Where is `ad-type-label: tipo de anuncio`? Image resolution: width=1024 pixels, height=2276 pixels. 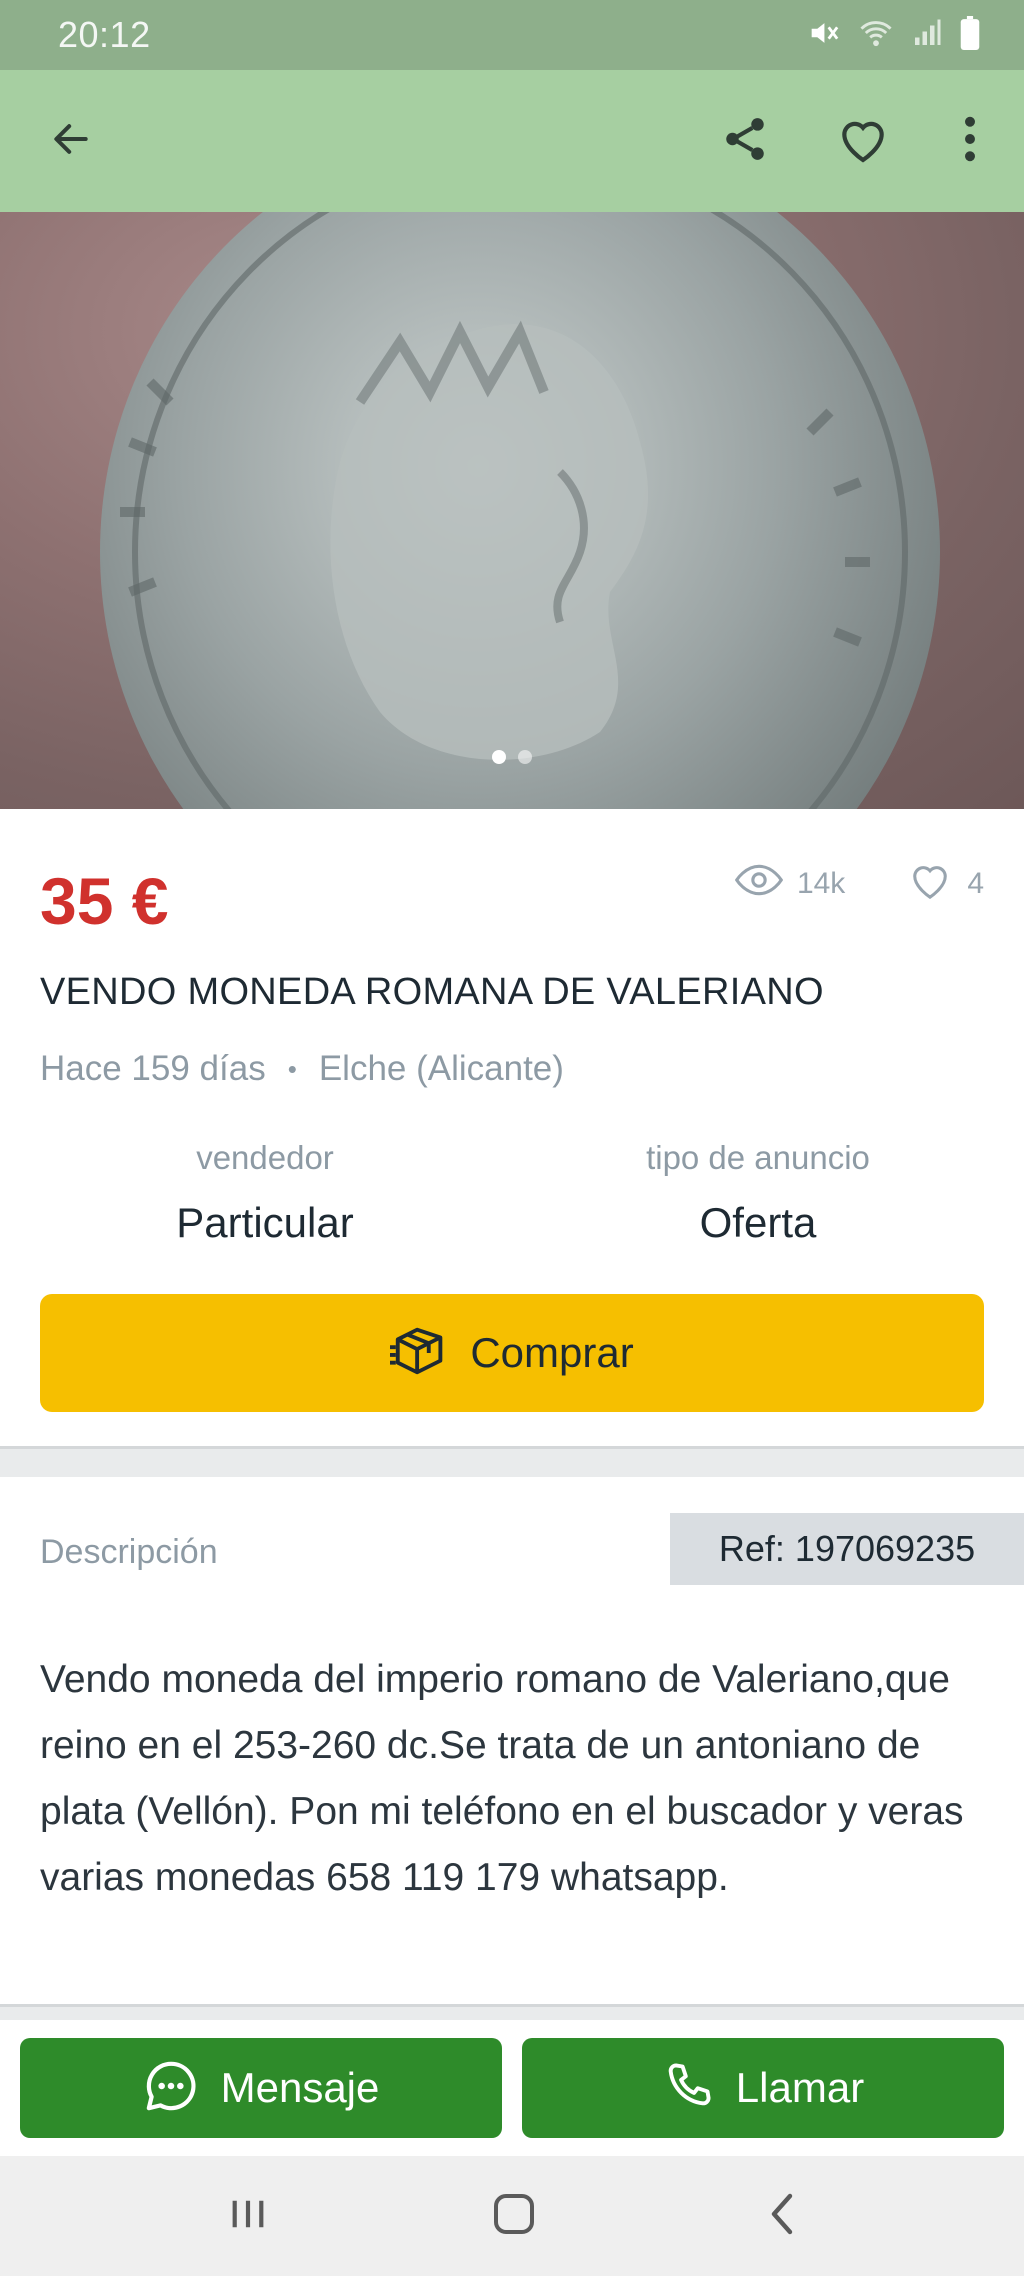
ad-type-label: tipo de anuncio is located at coordinates (758, 1157).